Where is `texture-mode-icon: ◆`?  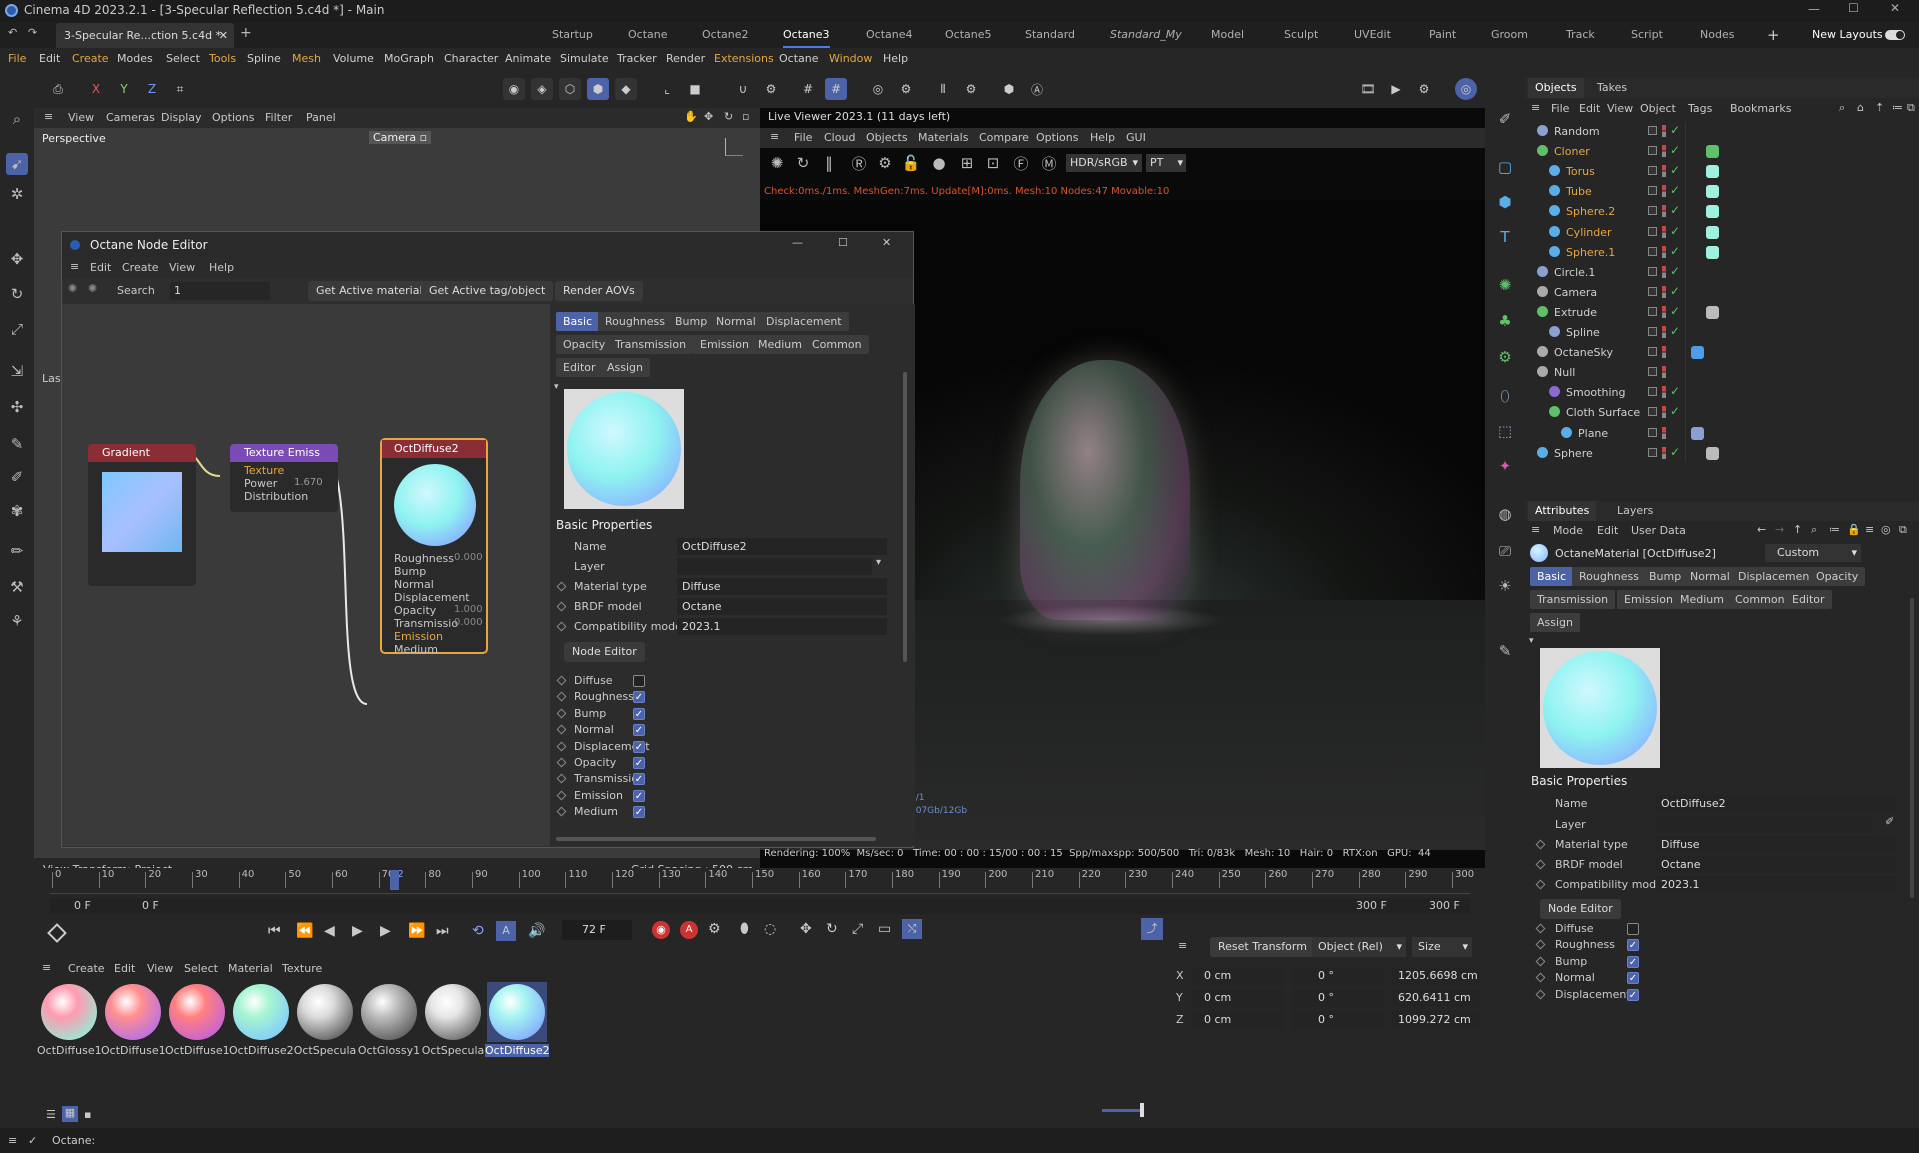 texture-mode-icon: ◆ is located at coordinates (626, 89).